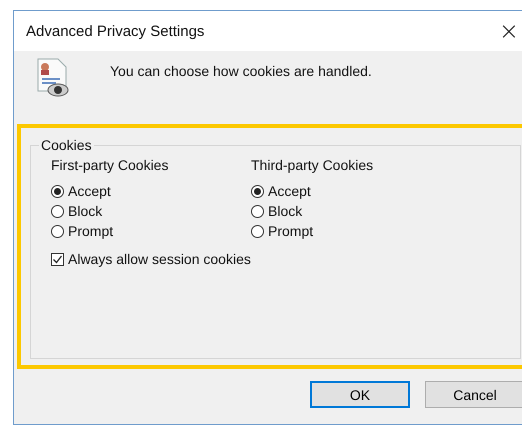  What do you see at coordinates (312, 165) in the screenshot?
I see `column-heading: Third-party Cookies` at bounding box center [312, 165].